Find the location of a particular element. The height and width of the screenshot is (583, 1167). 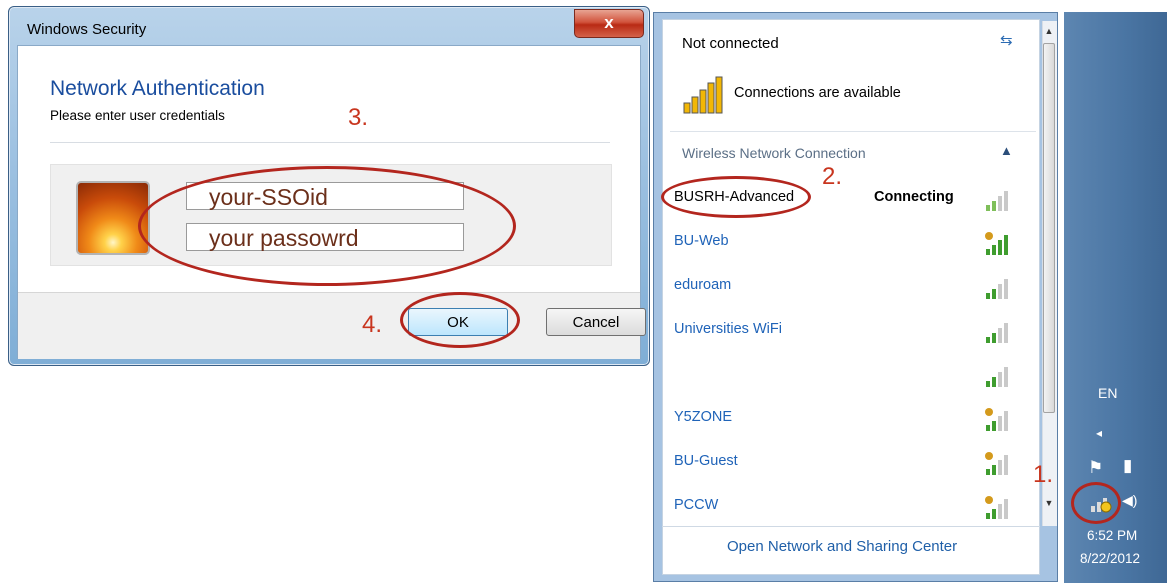

network-item: BU-Guest is located at coordinates (834, 465).